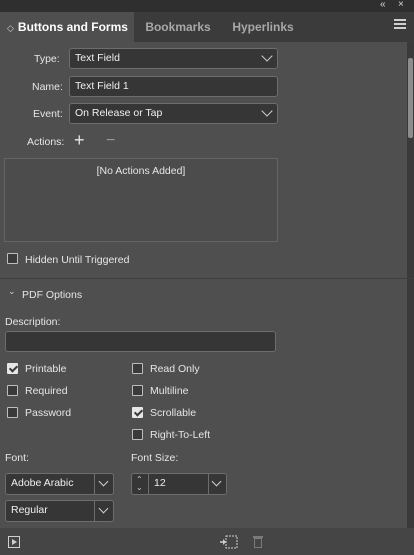  What do you see at coordinates (173, 58) in the screenshot?
I see `type-select: Text Field` at bounding box center [173, 58].